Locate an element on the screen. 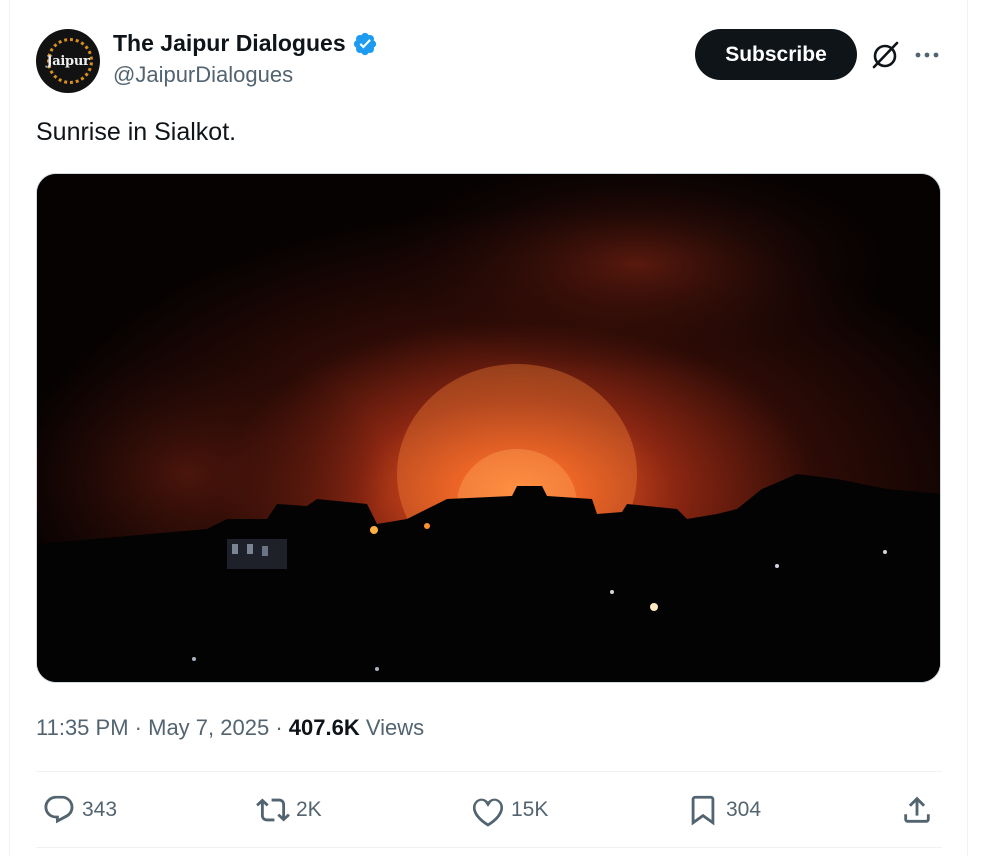  author-display-name: The Jaipur Dialogues is located at coordinates (229, 43).